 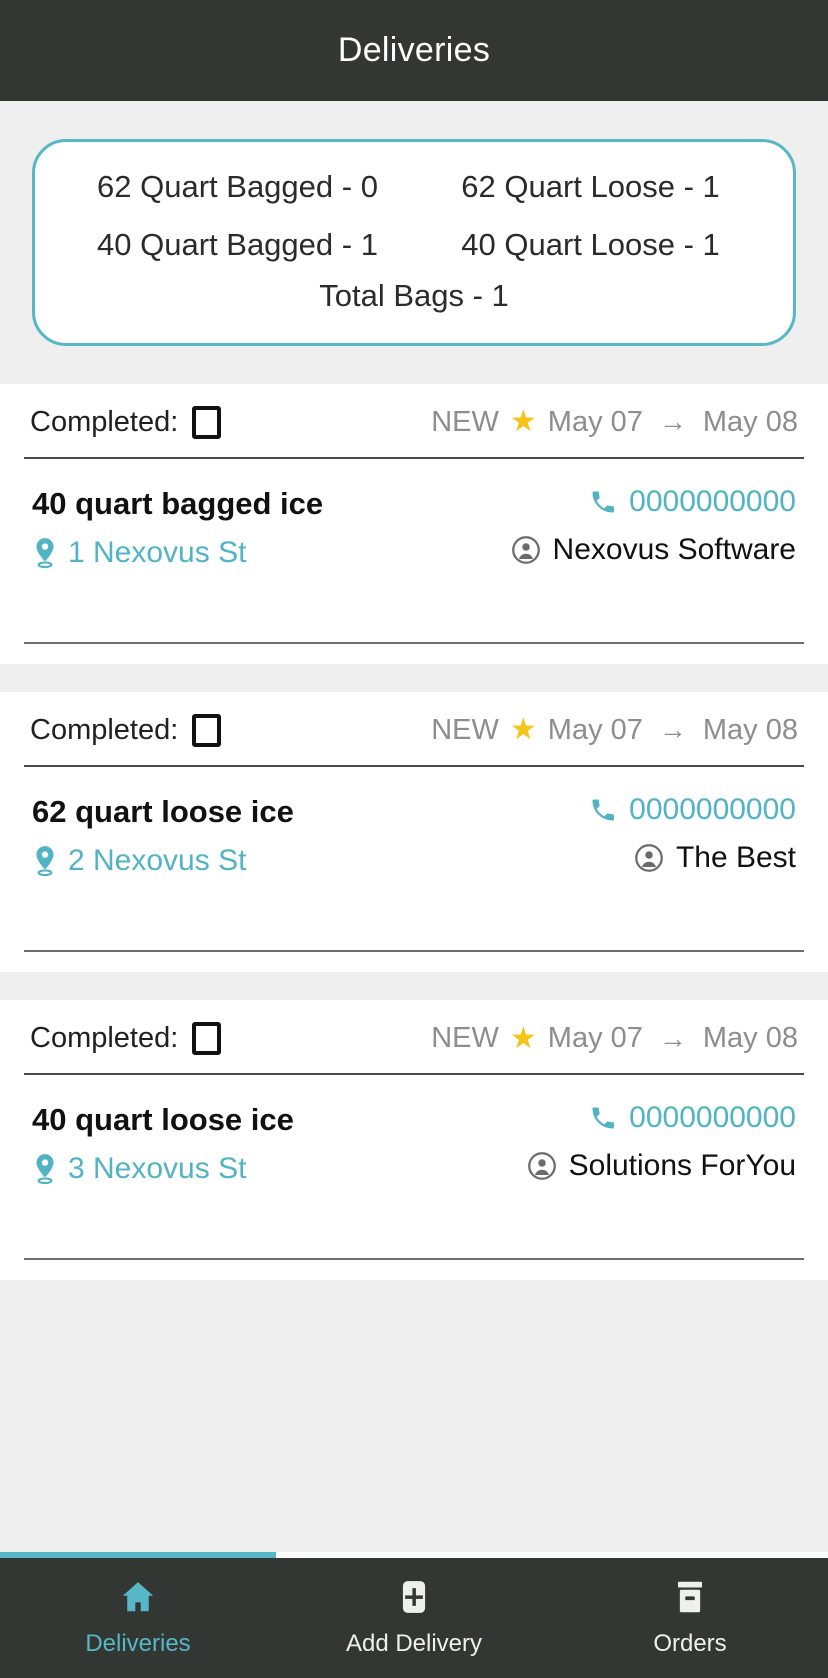 I want to click on nav-item-add-delivery: Add Delivery, so click(x=414, y=1618).